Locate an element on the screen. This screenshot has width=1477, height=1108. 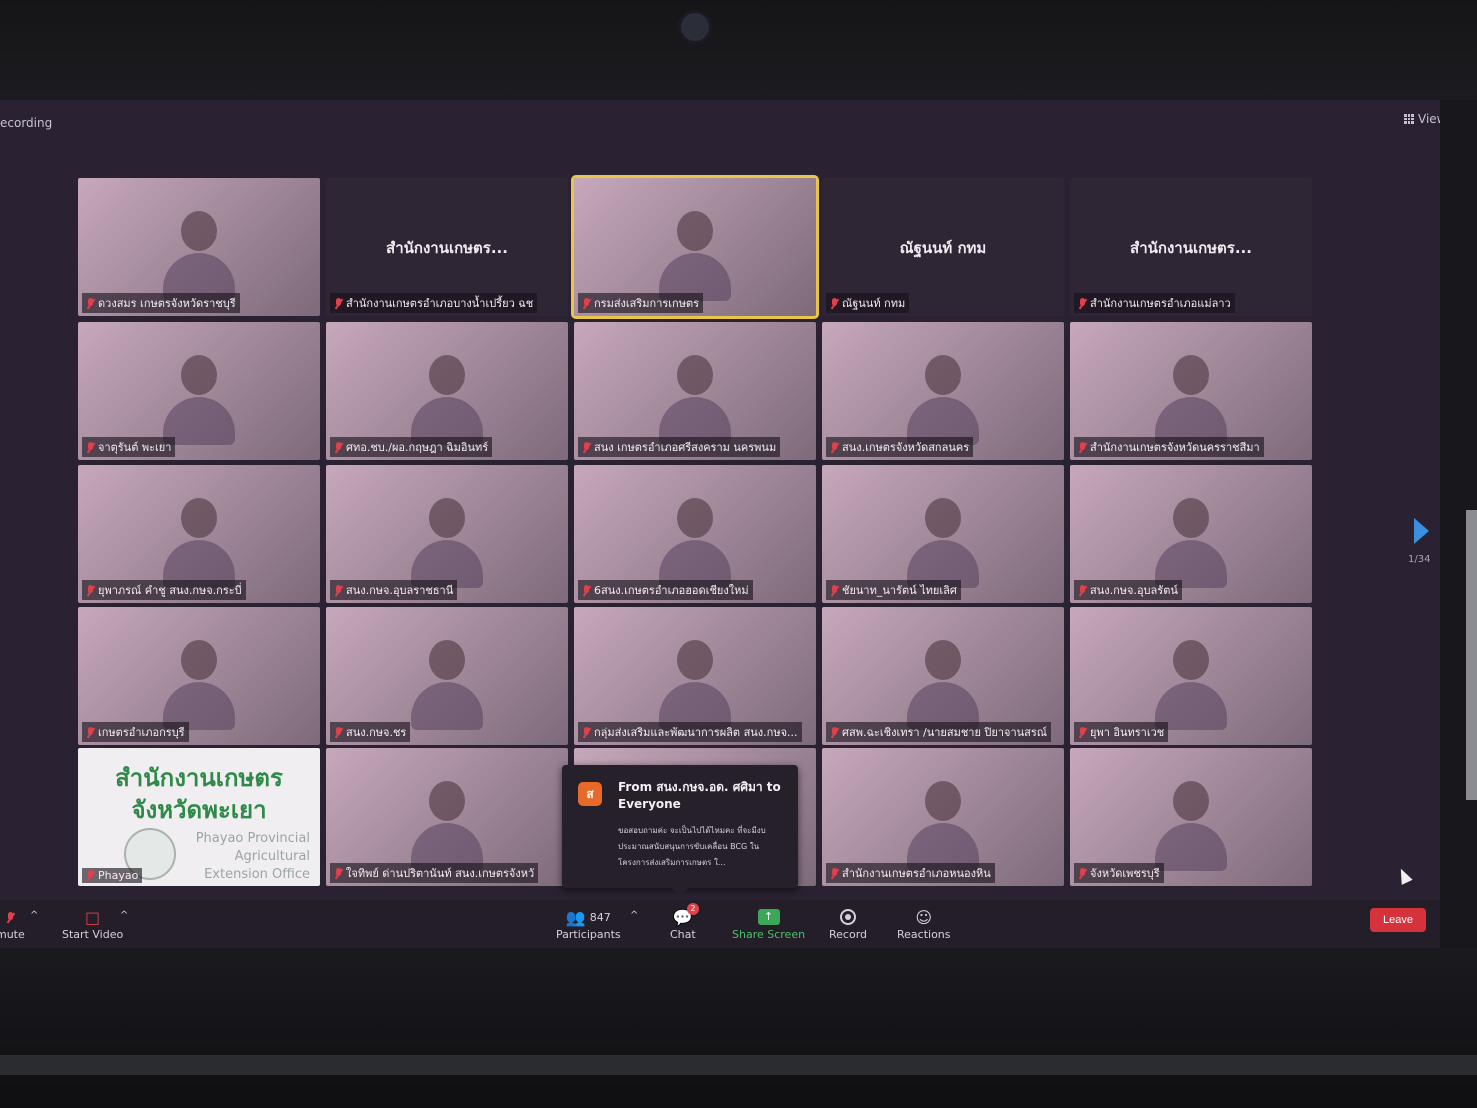
participant-name: กรมส่งเสริมการเกษตร is located at coordinates (647, 303).